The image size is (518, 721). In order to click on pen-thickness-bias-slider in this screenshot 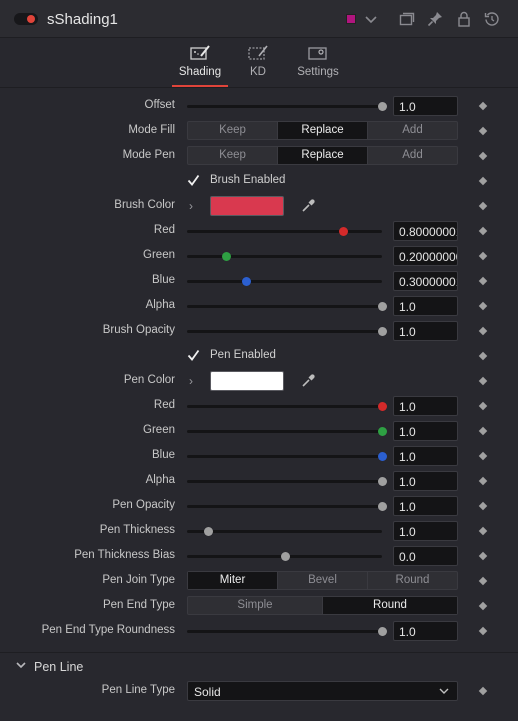, I will do `click(284, 556)`.